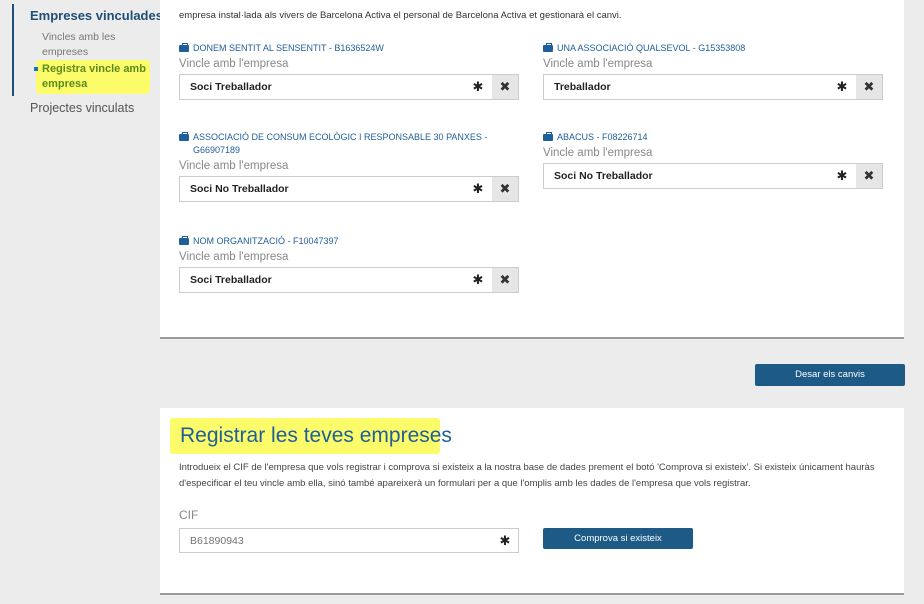  Describe the element at coordinates (830, 375) in the screenshot. I see `save-changes-button: Desar els canvis` at that location.